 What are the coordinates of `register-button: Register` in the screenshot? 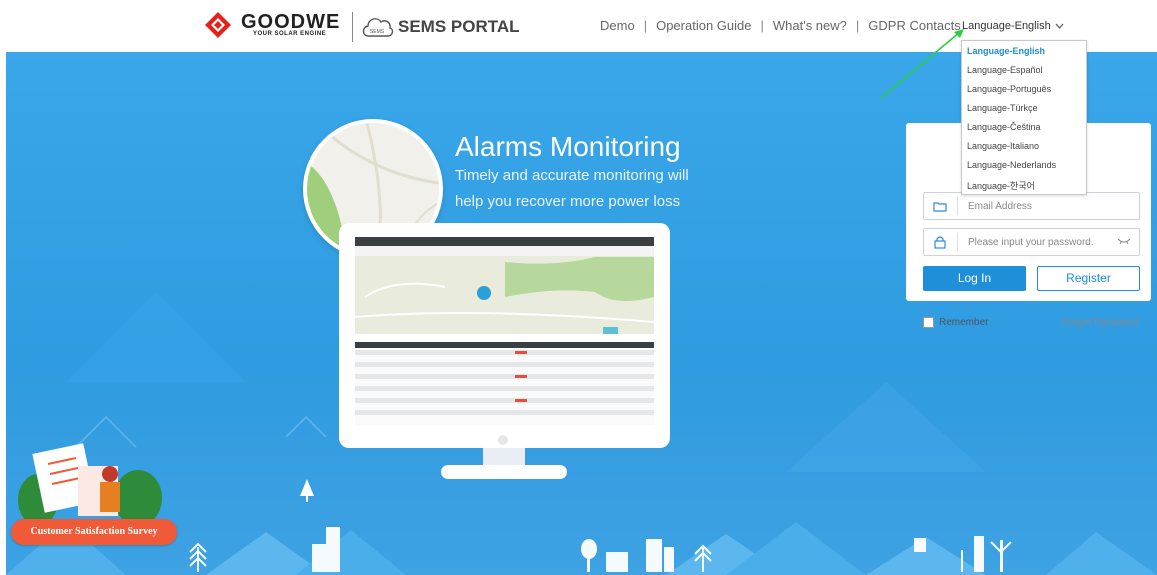 It's located at (1088, 278).